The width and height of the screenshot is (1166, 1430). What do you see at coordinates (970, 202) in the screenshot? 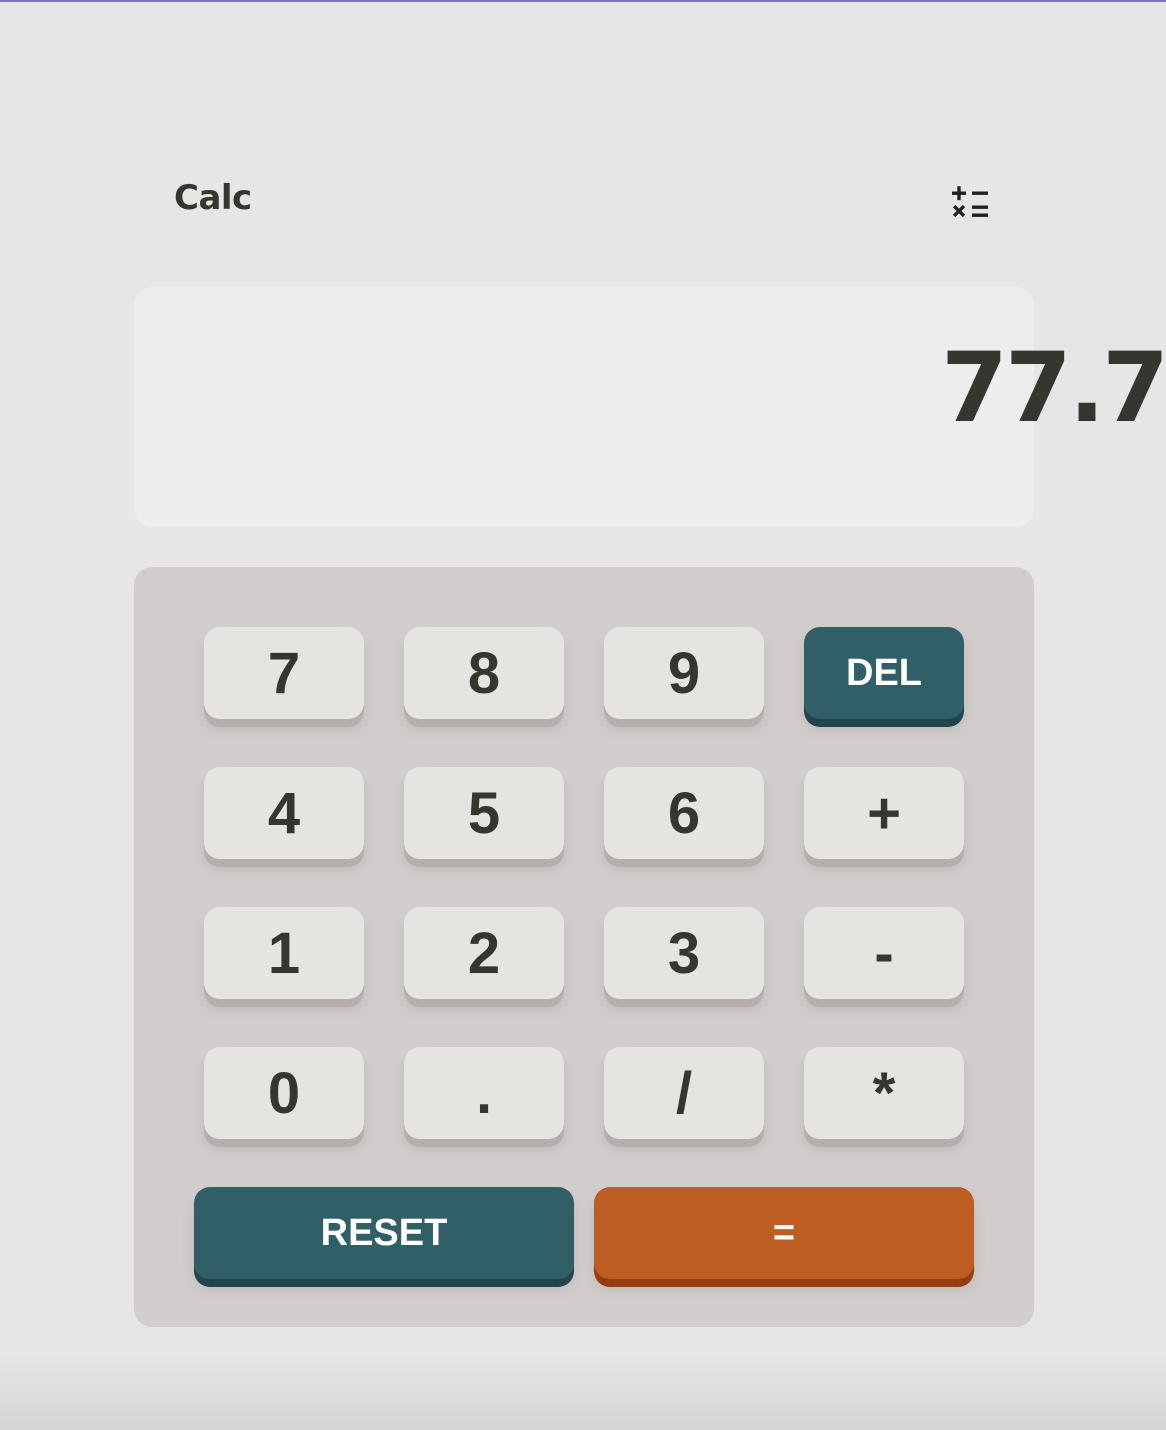
I see `math-operators-icon` at bounding box center [970, 202].